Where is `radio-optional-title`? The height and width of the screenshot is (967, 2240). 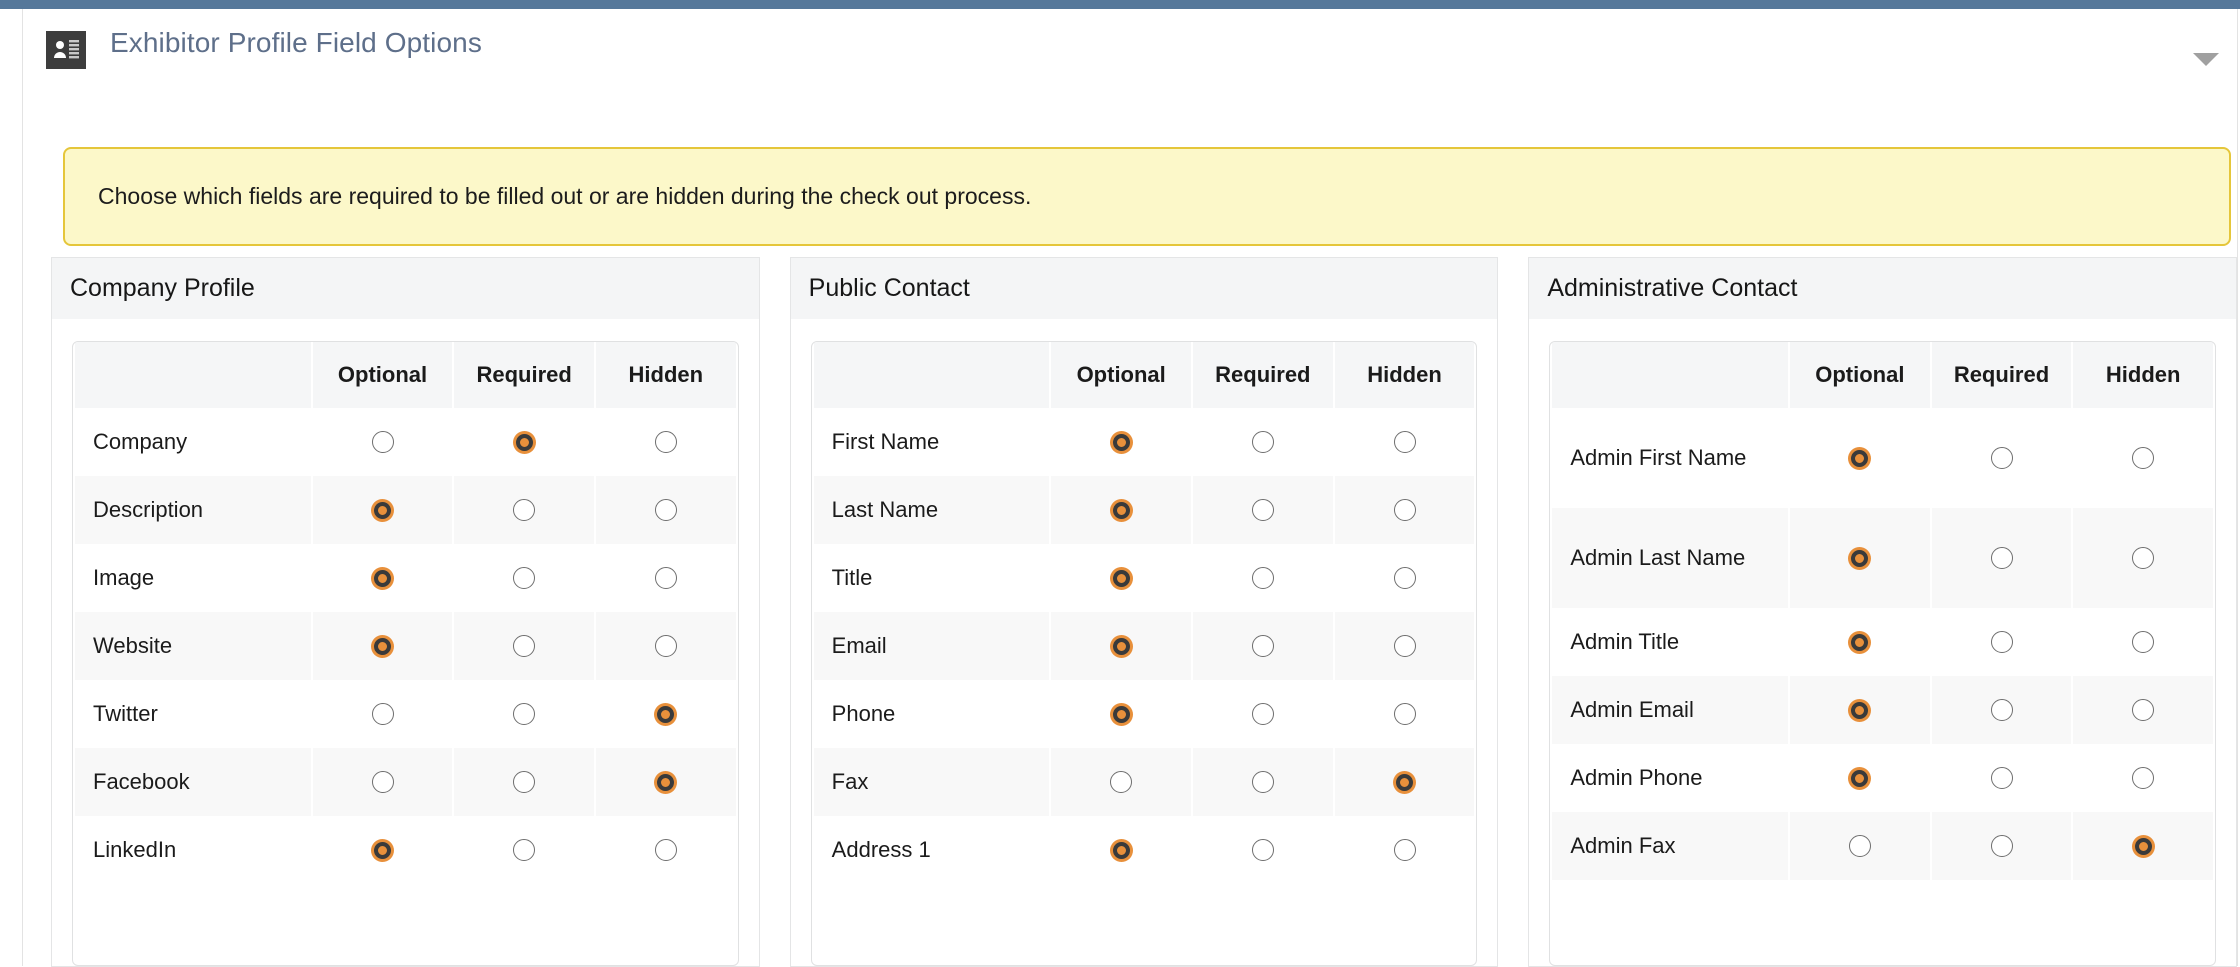 radio-optional-title is located at coordinates (1121, 578).